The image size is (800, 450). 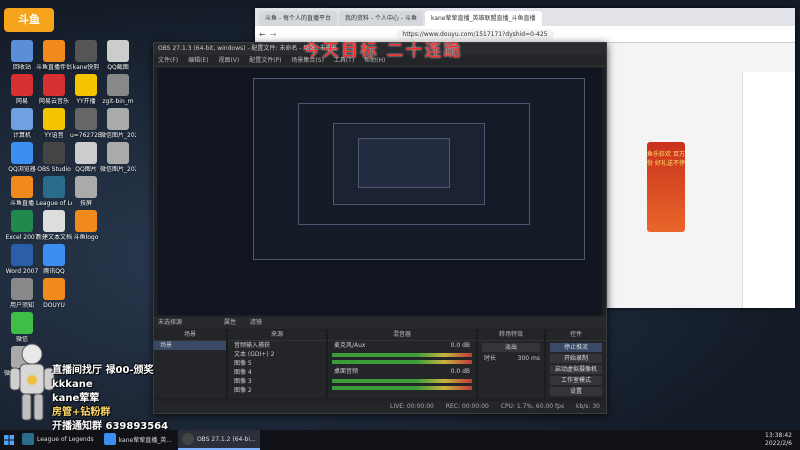 What do you see at coordinates (277, 354) in the screenshot?
I see `source-item: 文本 (GDI+) 2` at bounding box center [277, 354].